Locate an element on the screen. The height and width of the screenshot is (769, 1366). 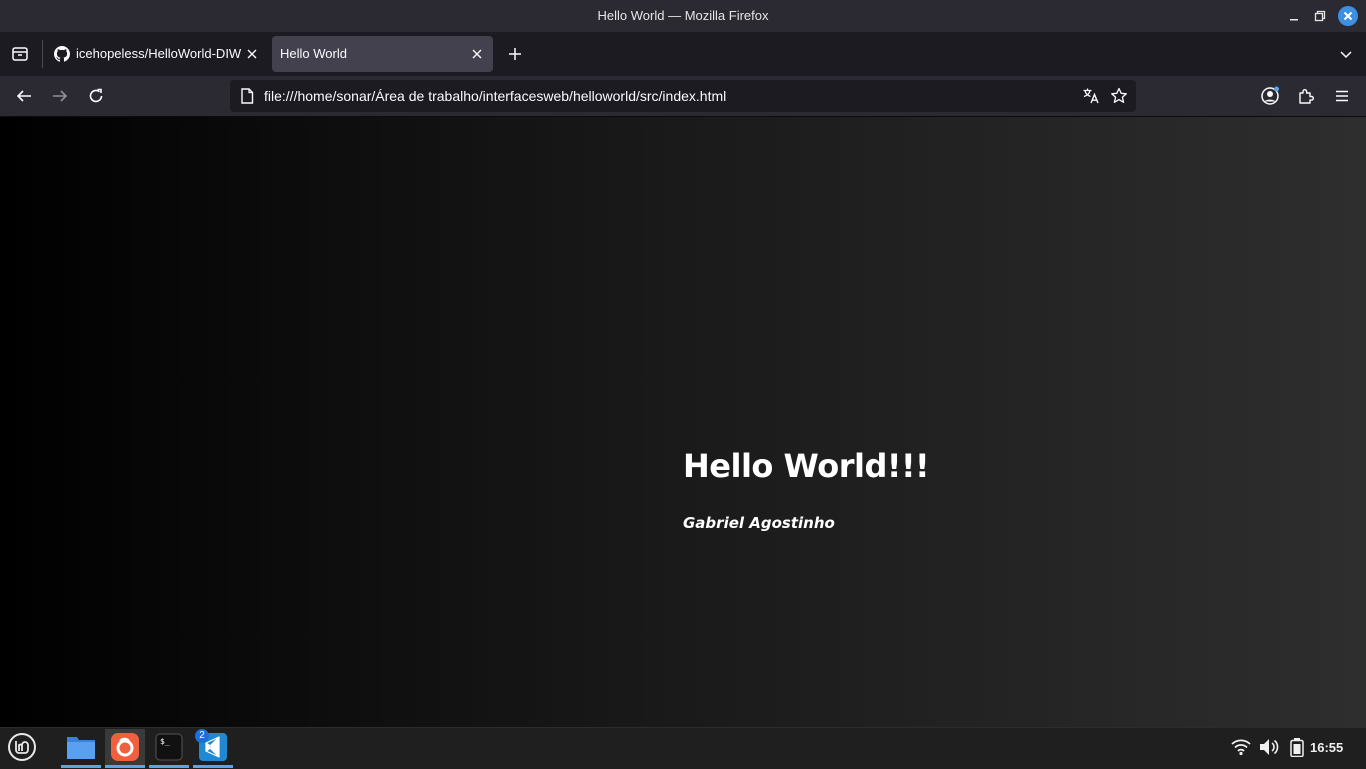
account-icon is located at coordinates (1270, 95).